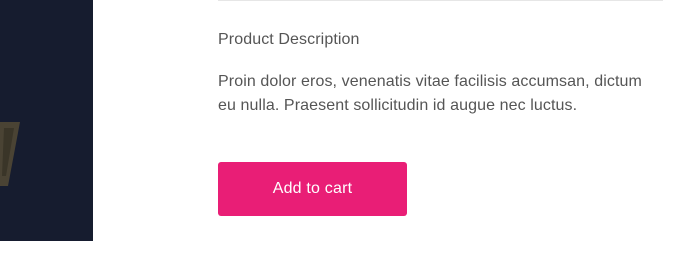 This screenshot has width=676, height=263. What do you see at coordinates (440, 0) in the screenshot?
I see `section-divider` at bounding box center [440, 0].